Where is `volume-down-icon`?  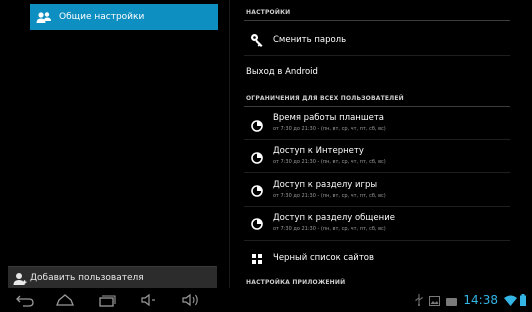 volume-down-icon is located at coordinates (149, 300).